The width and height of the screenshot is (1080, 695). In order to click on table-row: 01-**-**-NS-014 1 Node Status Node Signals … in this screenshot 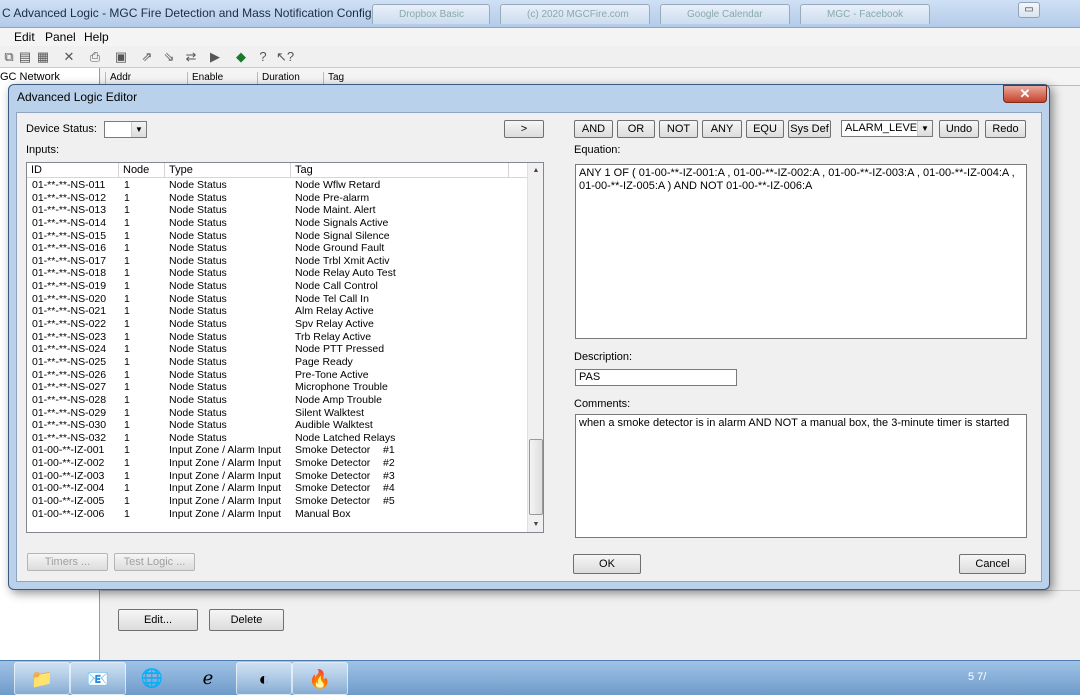, I will do `click(277, 223)`.